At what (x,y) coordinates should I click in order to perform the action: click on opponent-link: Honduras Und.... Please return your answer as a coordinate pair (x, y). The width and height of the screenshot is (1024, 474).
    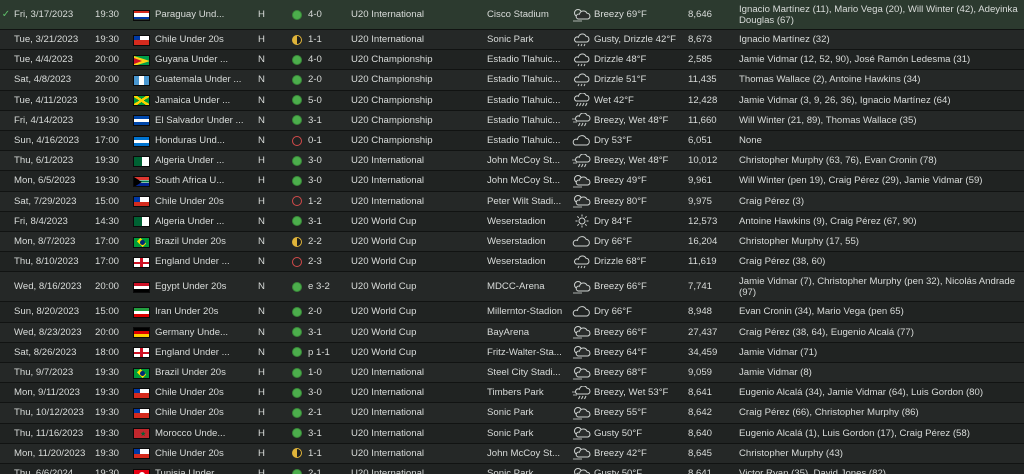
    Looking at the image, I should click on (207, 140).